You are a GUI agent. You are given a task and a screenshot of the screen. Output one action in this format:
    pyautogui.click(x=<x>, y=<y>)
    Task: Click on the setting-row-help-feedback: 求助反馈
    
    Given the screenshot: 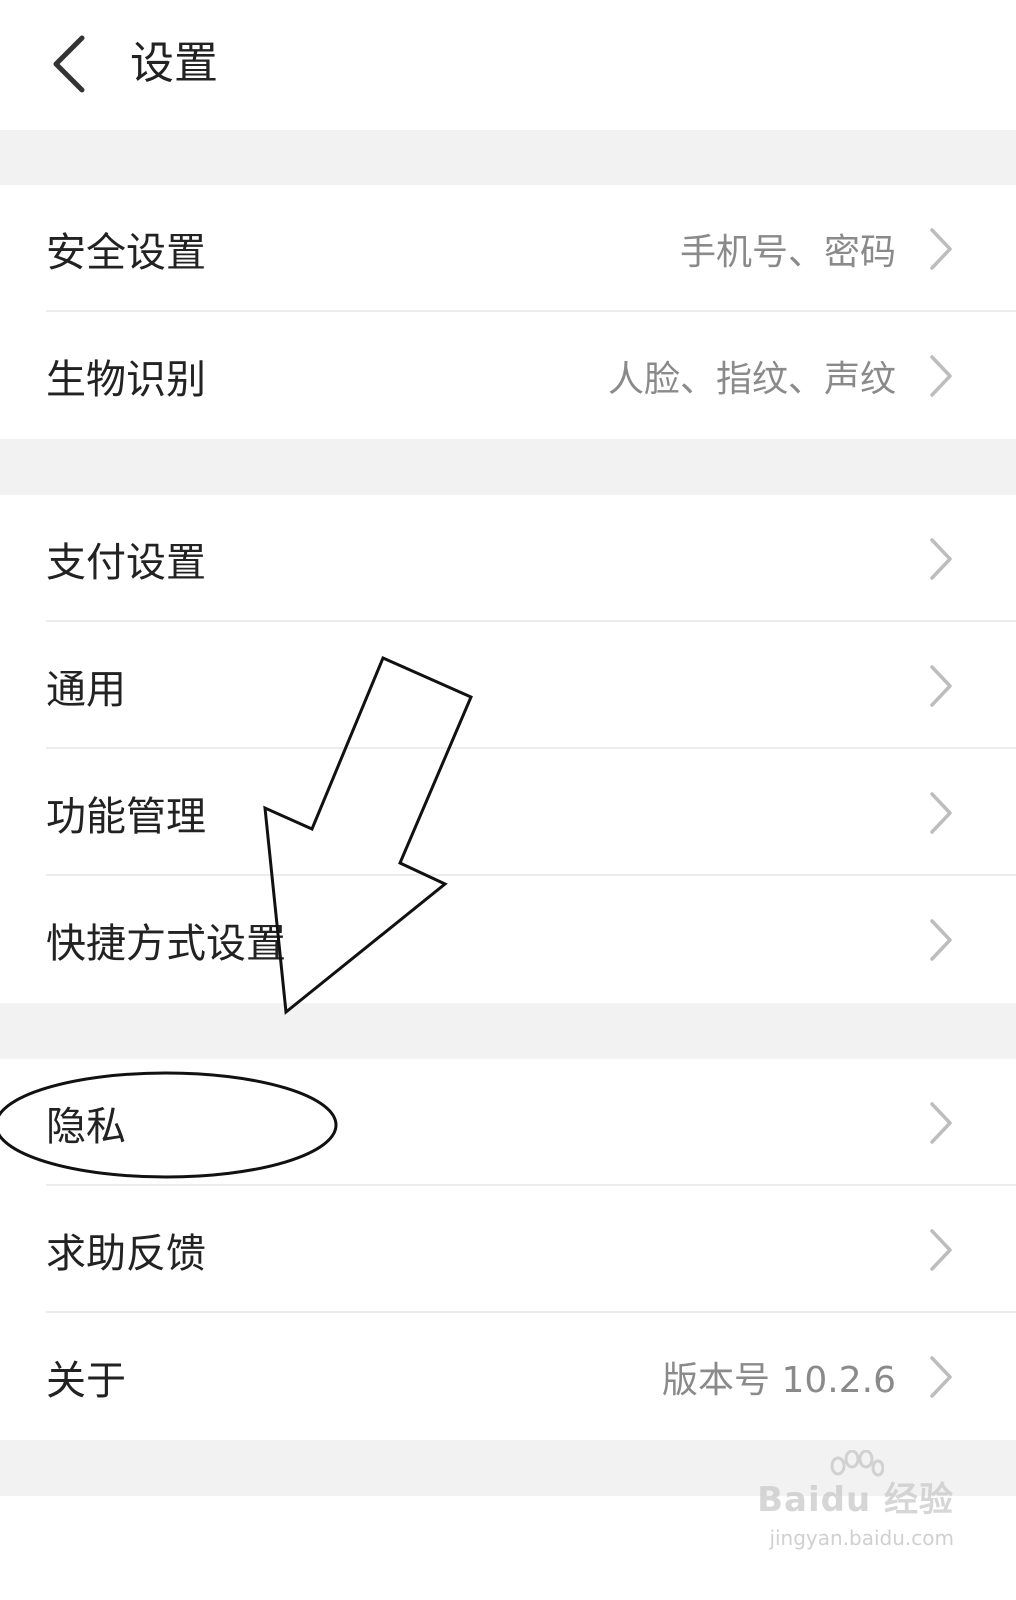 What is the action you would take?
    pyautogui.click(x=508, y=1249)
    